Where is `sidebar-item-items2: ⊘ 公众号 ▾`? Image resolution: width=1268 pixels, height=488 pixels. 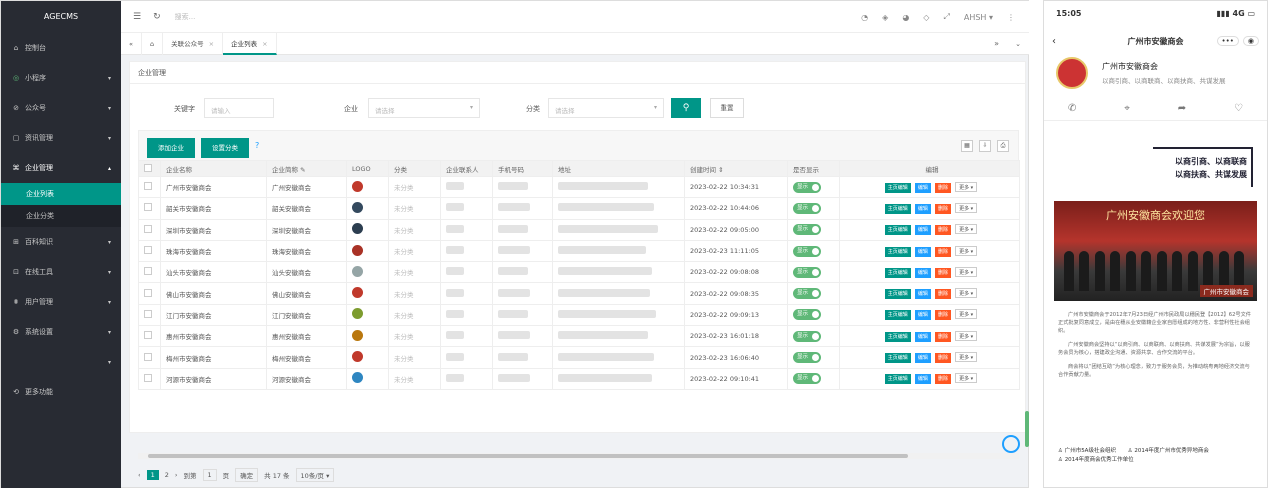
sidebar-item-items2: ⊘ 公众号 ▾ is located at coordinates (61, 108).